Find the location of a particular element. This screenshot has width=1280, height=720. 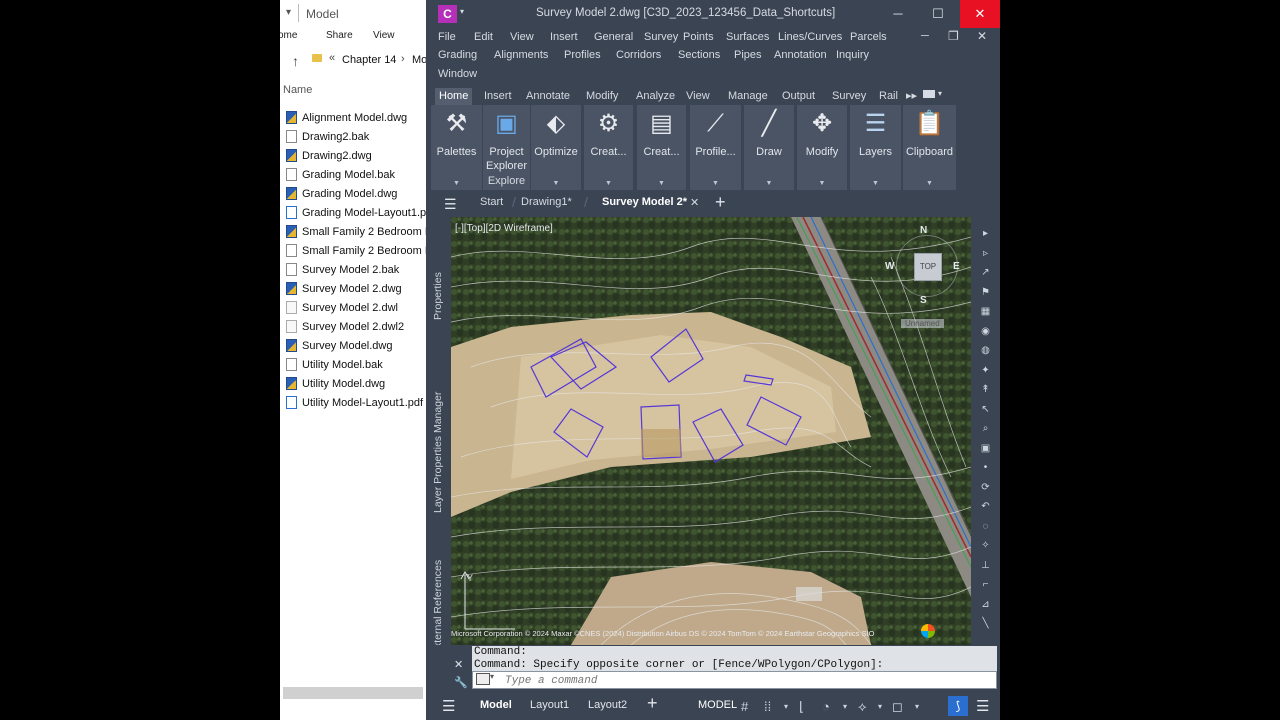

file-list-item: Utility Model.bak is located at coordinates (334, 364).